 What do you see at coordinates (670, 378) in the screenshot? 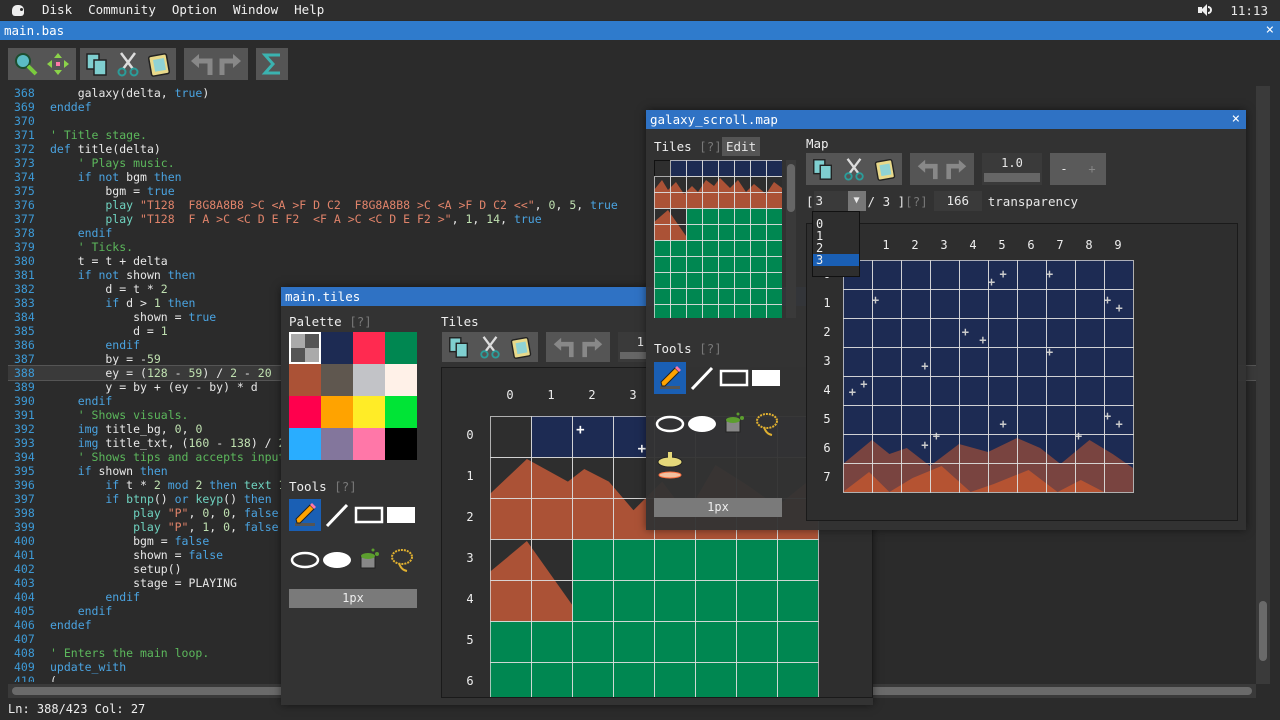
I see `pencil-tool-icon` at bounding box center [670, 378].